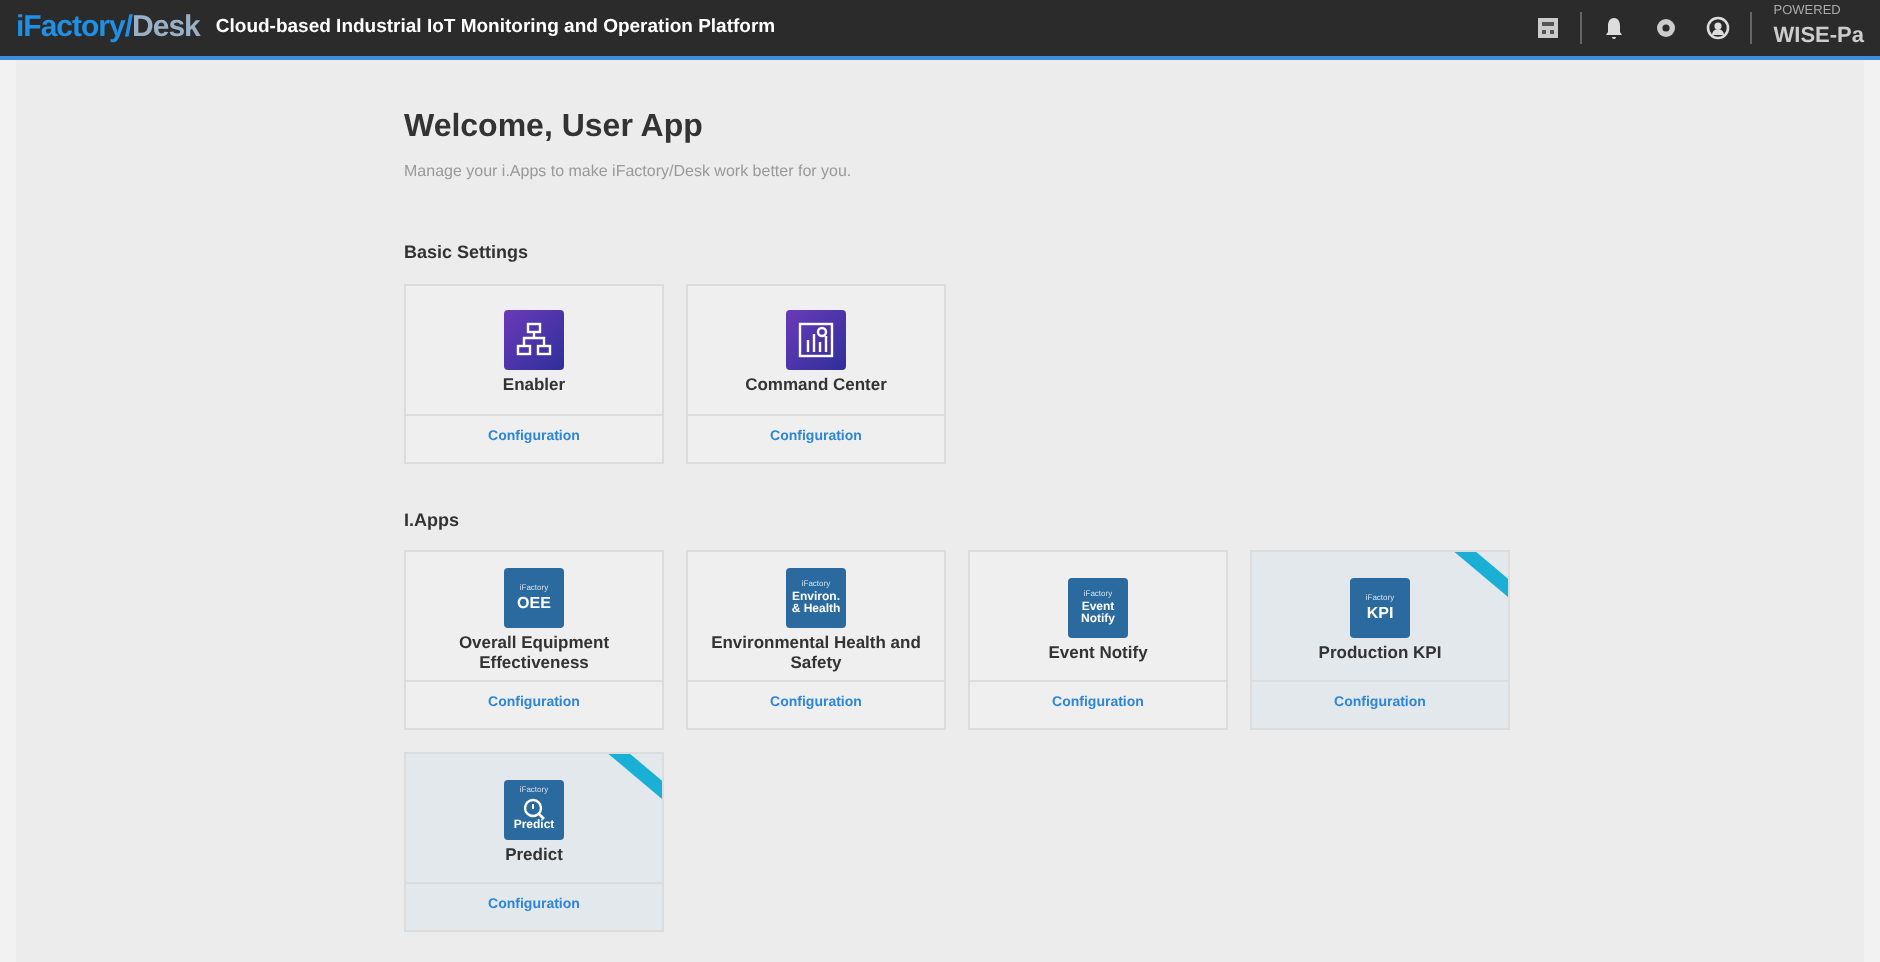 The width and height of the screenshot is (1880, 962). Describe the element at coordinates (554, 128) in the screenshot. I see `welcome-title: Welcome, User App` at that location.